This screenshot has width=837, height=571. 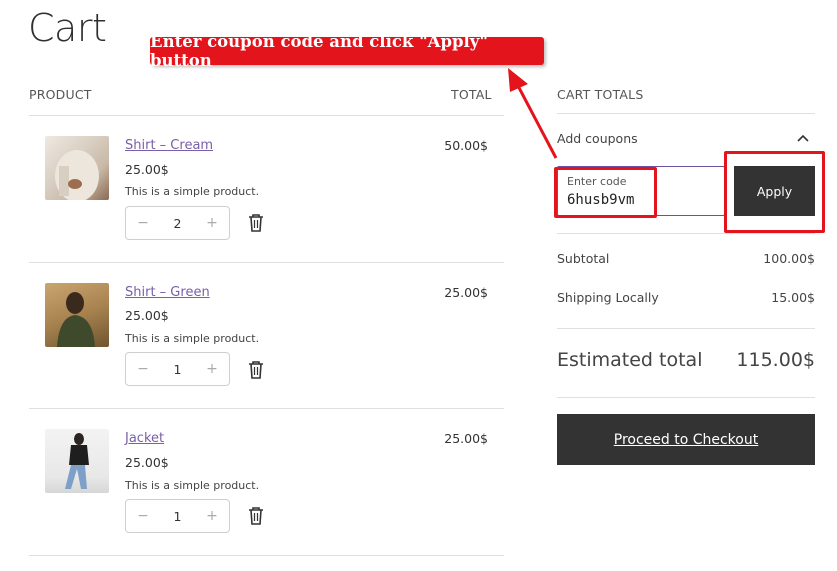 I want to click on page-title: Cart, so click(x=67, y=28).